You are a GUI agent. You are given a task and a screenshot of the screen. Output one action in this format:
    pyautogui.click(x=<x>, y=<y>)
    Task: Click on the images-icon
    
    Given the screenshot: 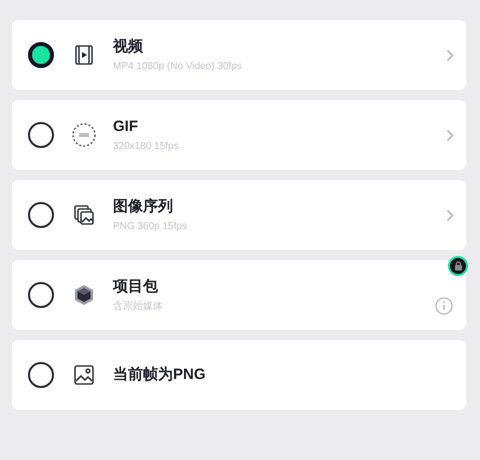 What is the action you would take?
    pyautogui.click(x=84, y=215)
    